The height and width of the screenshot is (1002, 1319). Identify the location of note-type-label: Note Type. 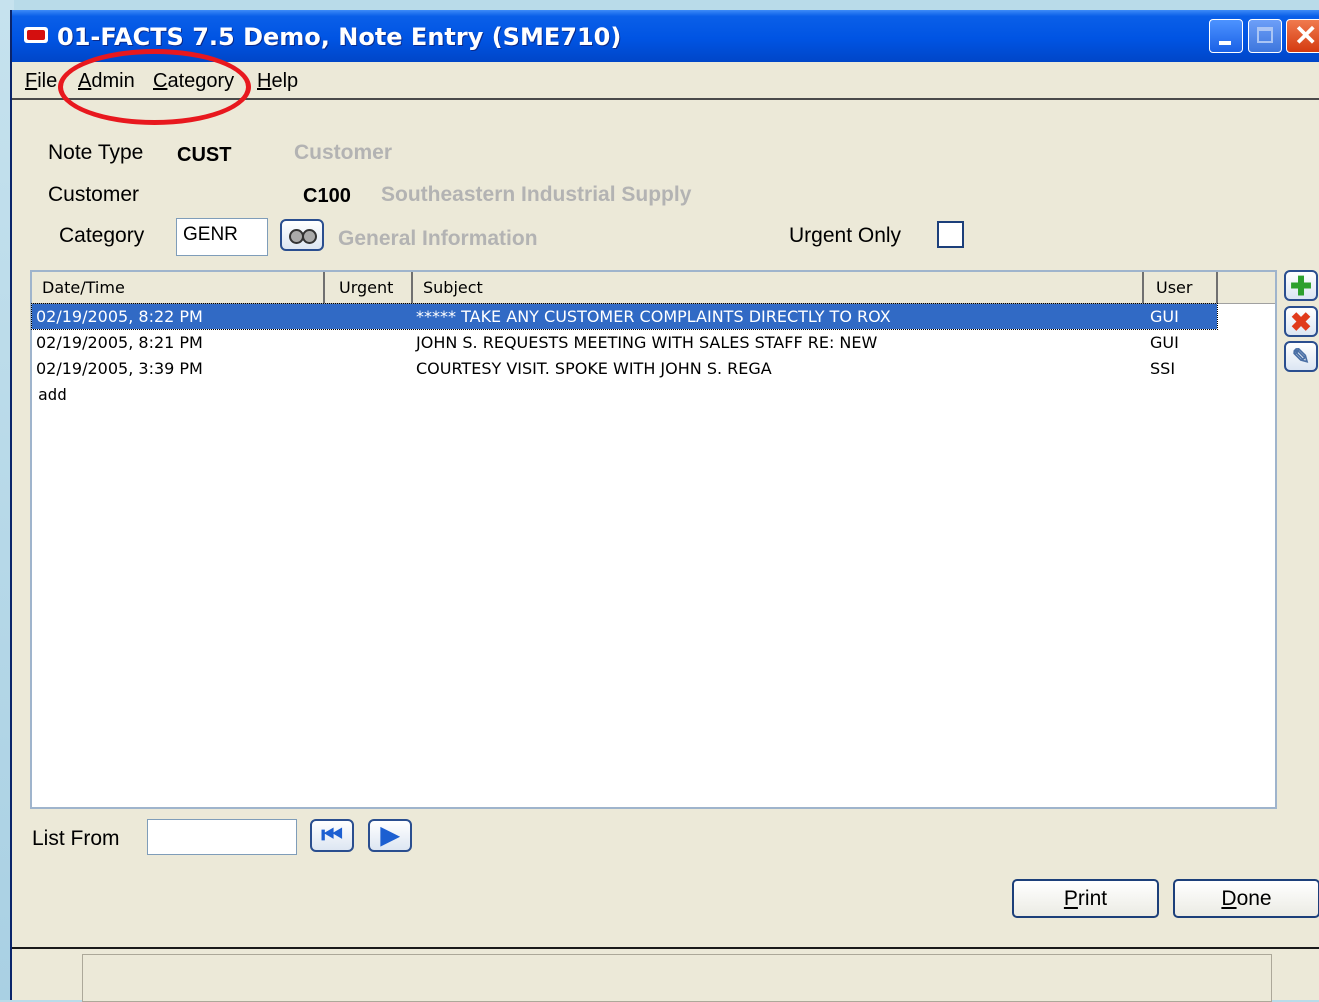
(96, 152).